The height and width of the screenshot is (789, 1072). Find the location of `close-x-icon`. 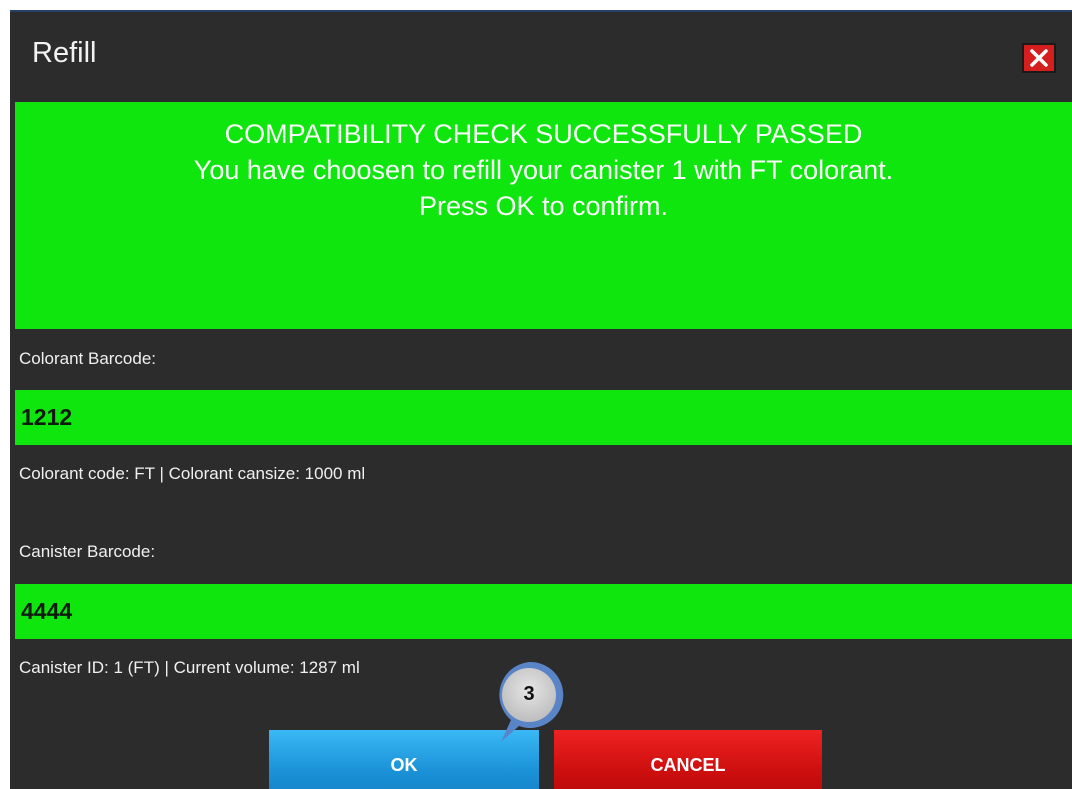

close-x-icon is located at coordinates (1039, 58).